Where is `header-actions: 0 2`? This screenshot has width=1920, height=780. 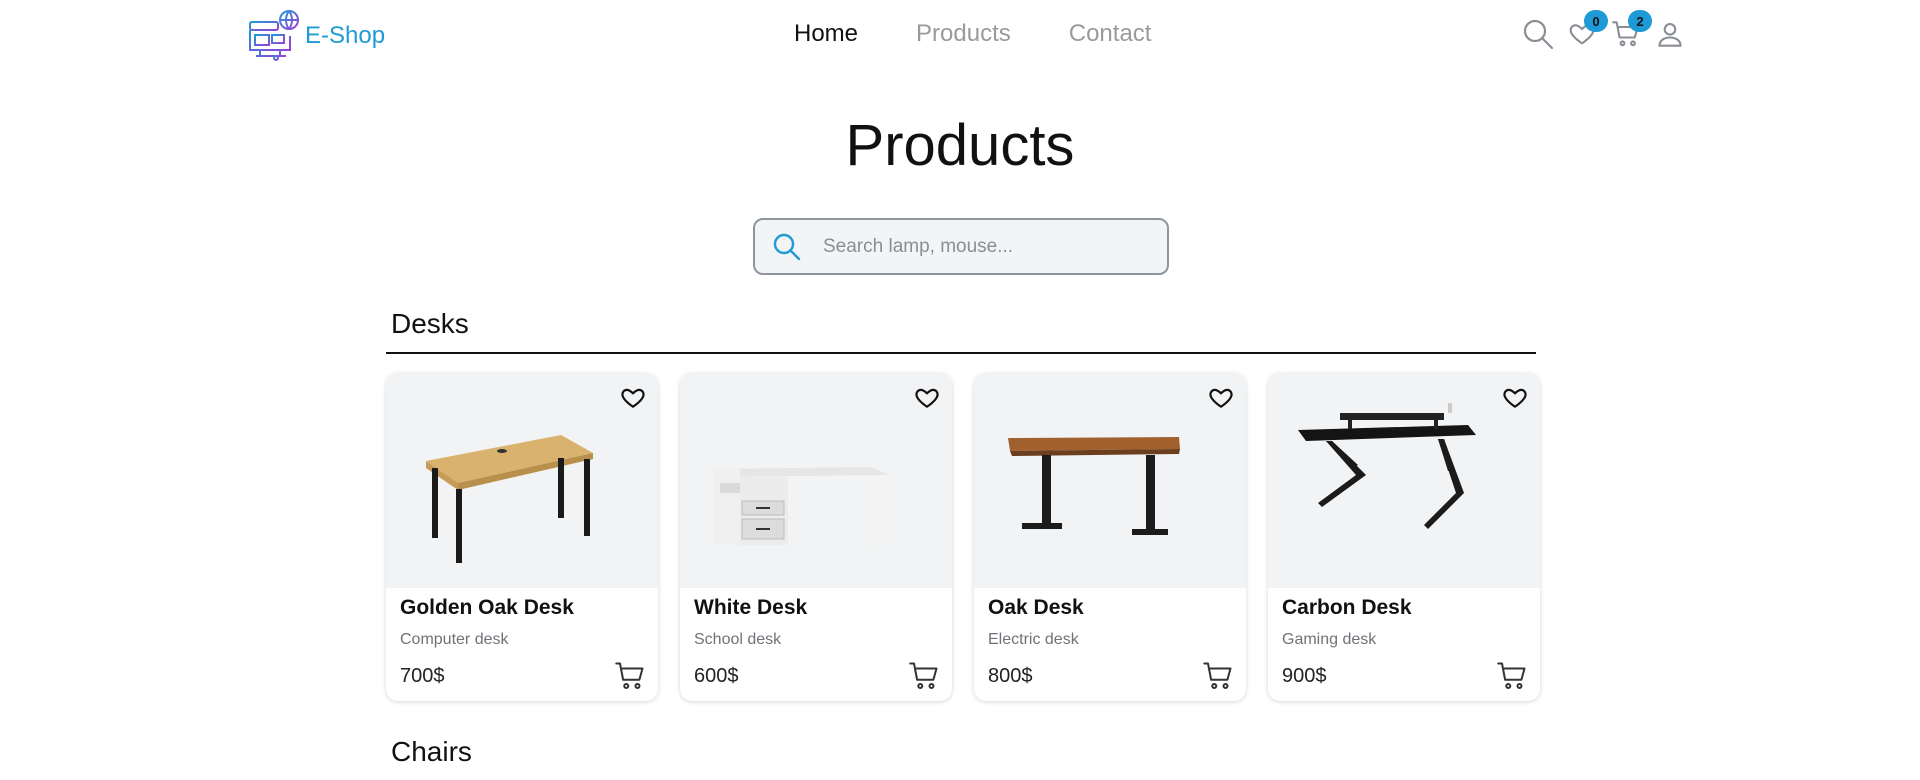
header-actions: 0 2 is located at coordinates (1604, 30).